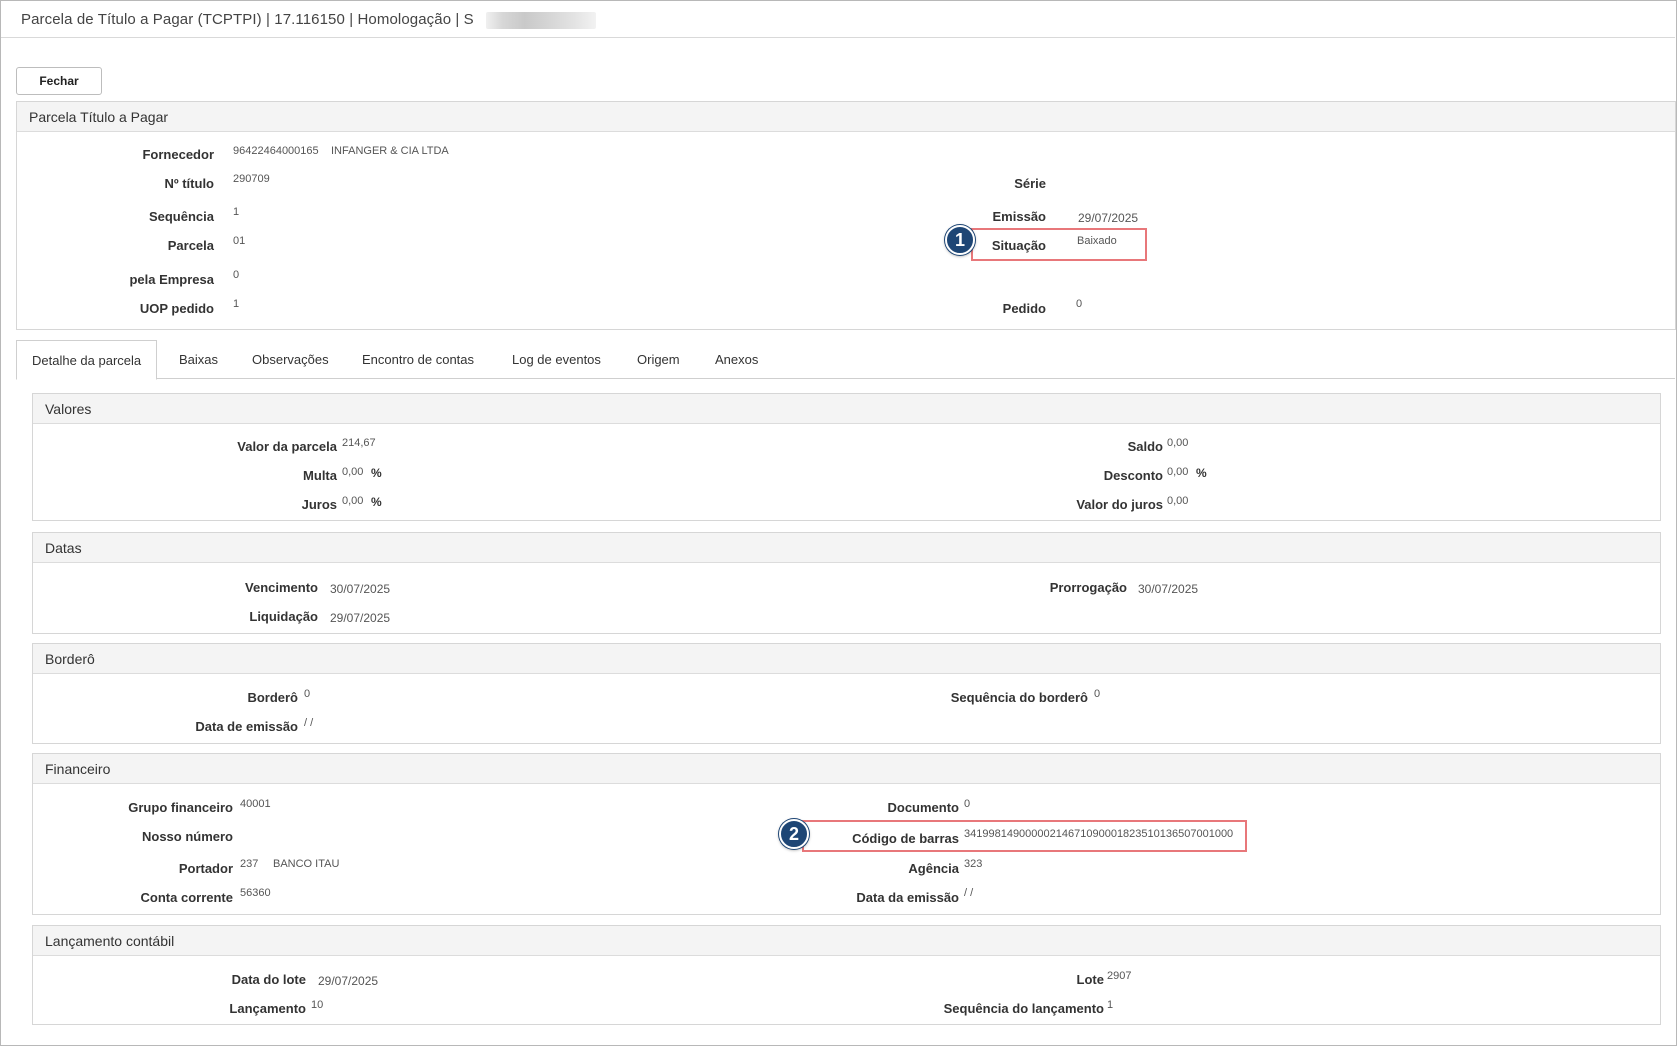 The image size is (1677, 1046). What do you see at coordinates (1145, 446) in the screenshot?
I see `saldo-label: Saldo` at bounding box center [1145, 446].